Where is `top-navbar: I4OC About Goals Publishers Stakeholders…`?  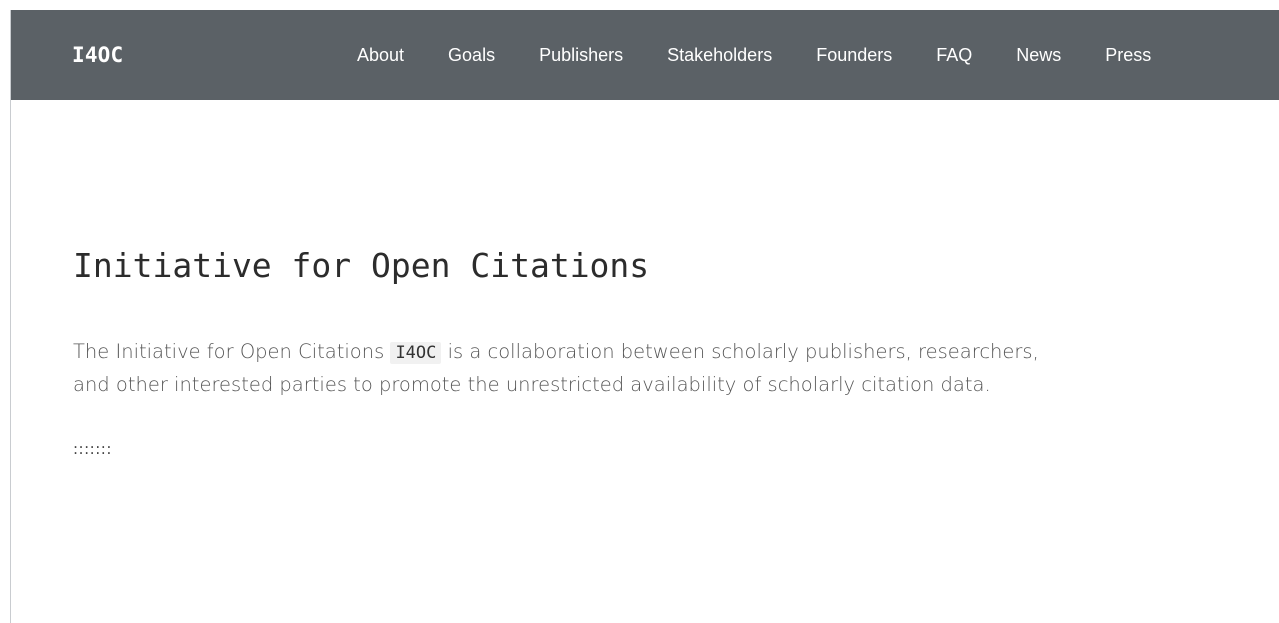
top-navbar: I4OC About Goals Publishers Stakeholders… is located at coordinates (644, 55).